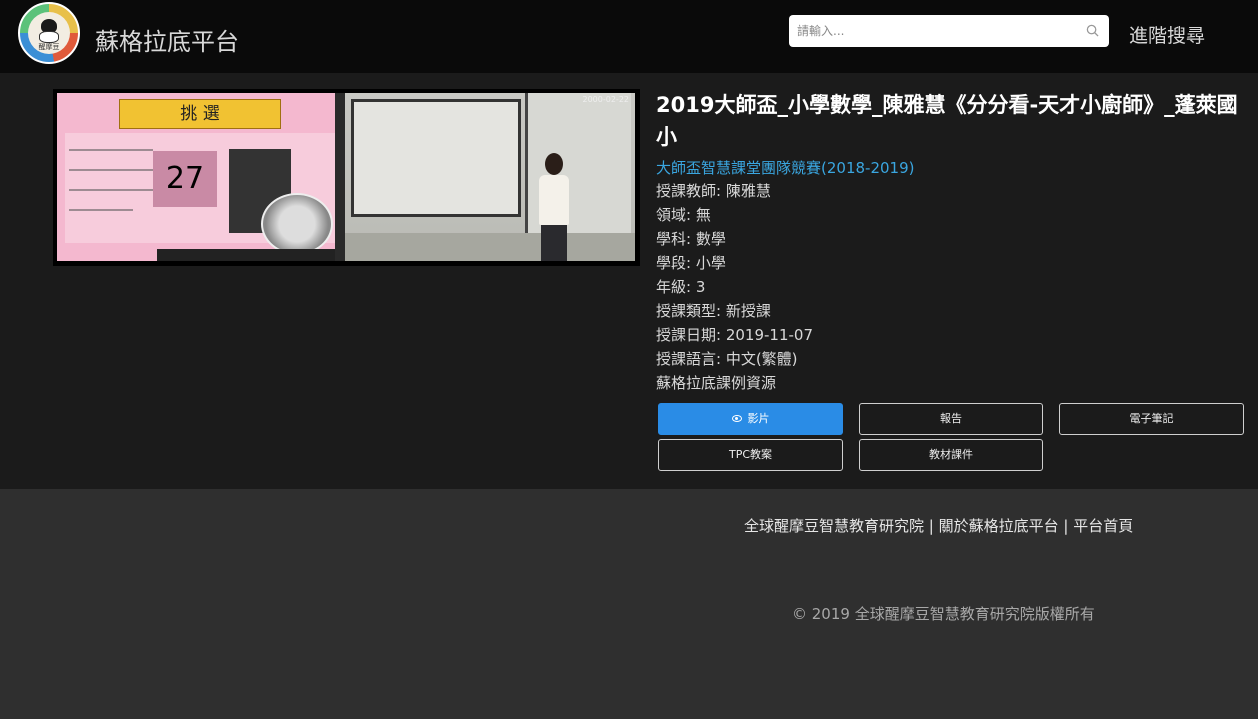  Describe the element at coordinates (951, 455) in the screenshot. I see `materials-button: 教材課件` at that location.